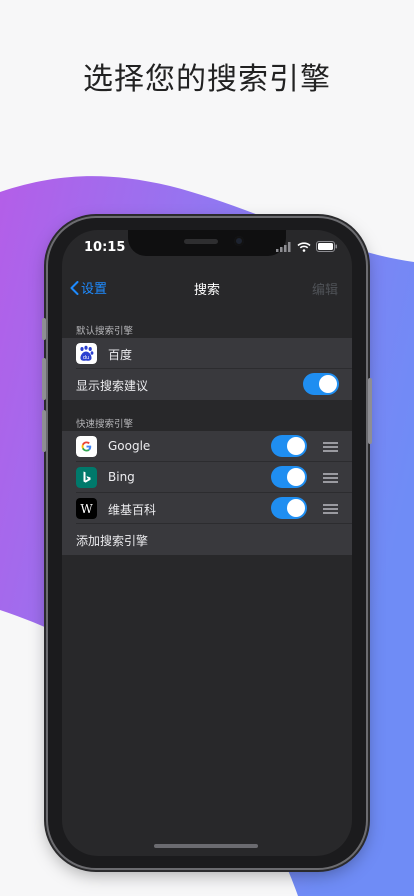 Image resolution: width=414 pixels, height=896 pixels. Describe the element at coordinates (121, 477) in the screenshot. I see `quick-engine-name-bing: Bing` at that location.